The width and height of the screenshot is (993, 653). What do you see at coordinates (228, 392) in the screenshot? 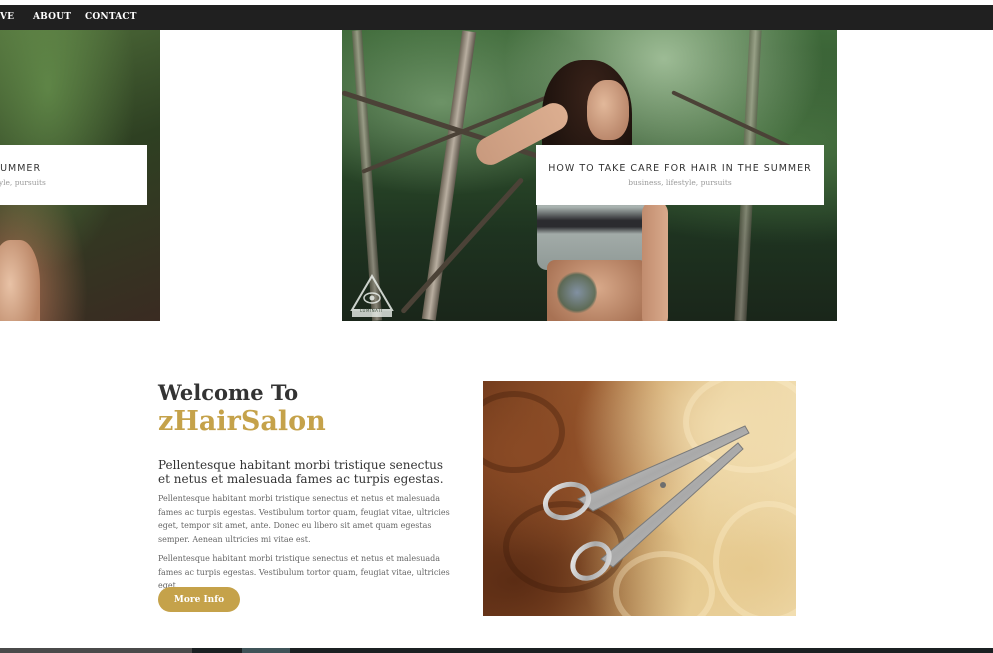
I see `welcome-heading: Welcome To` at bounding box center [228, 392].